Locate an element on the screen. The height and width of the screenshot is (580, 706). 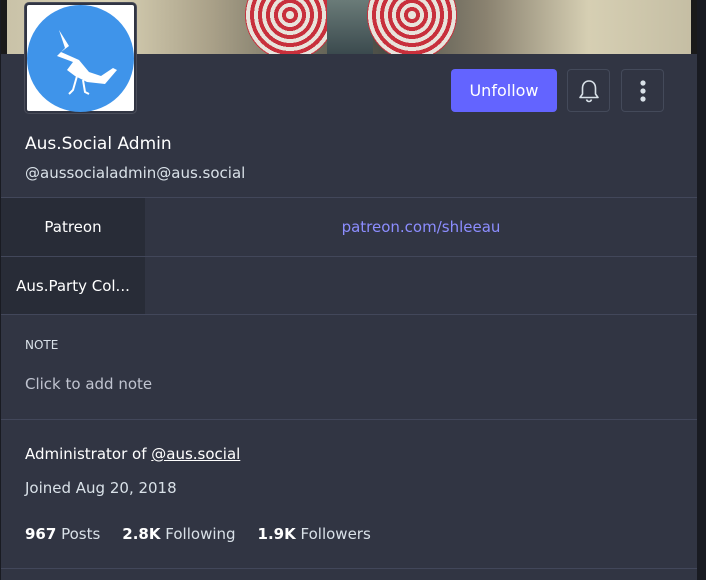
more-options-button is located at coordinates (642, 90).